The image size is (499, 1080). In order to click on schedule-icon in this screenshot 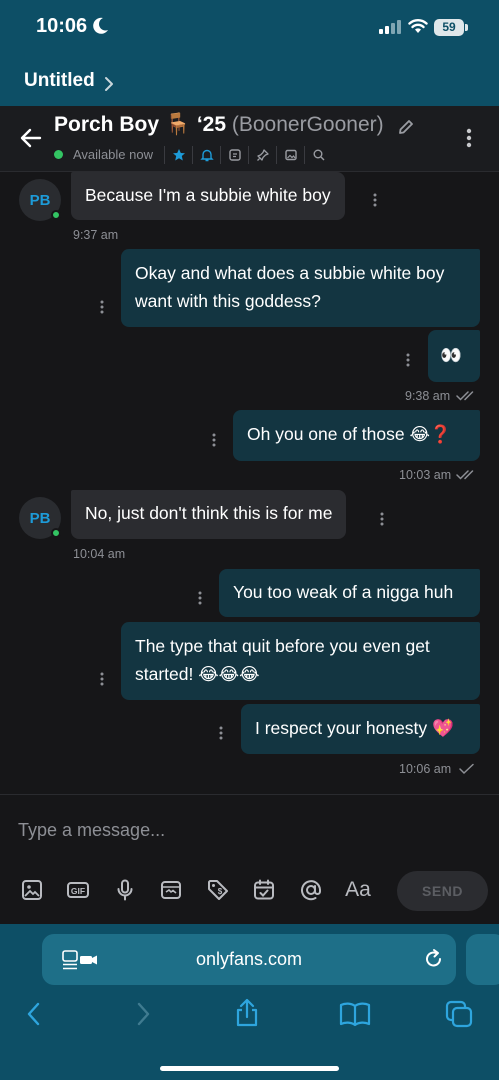, I will do `click(264, 890)`.